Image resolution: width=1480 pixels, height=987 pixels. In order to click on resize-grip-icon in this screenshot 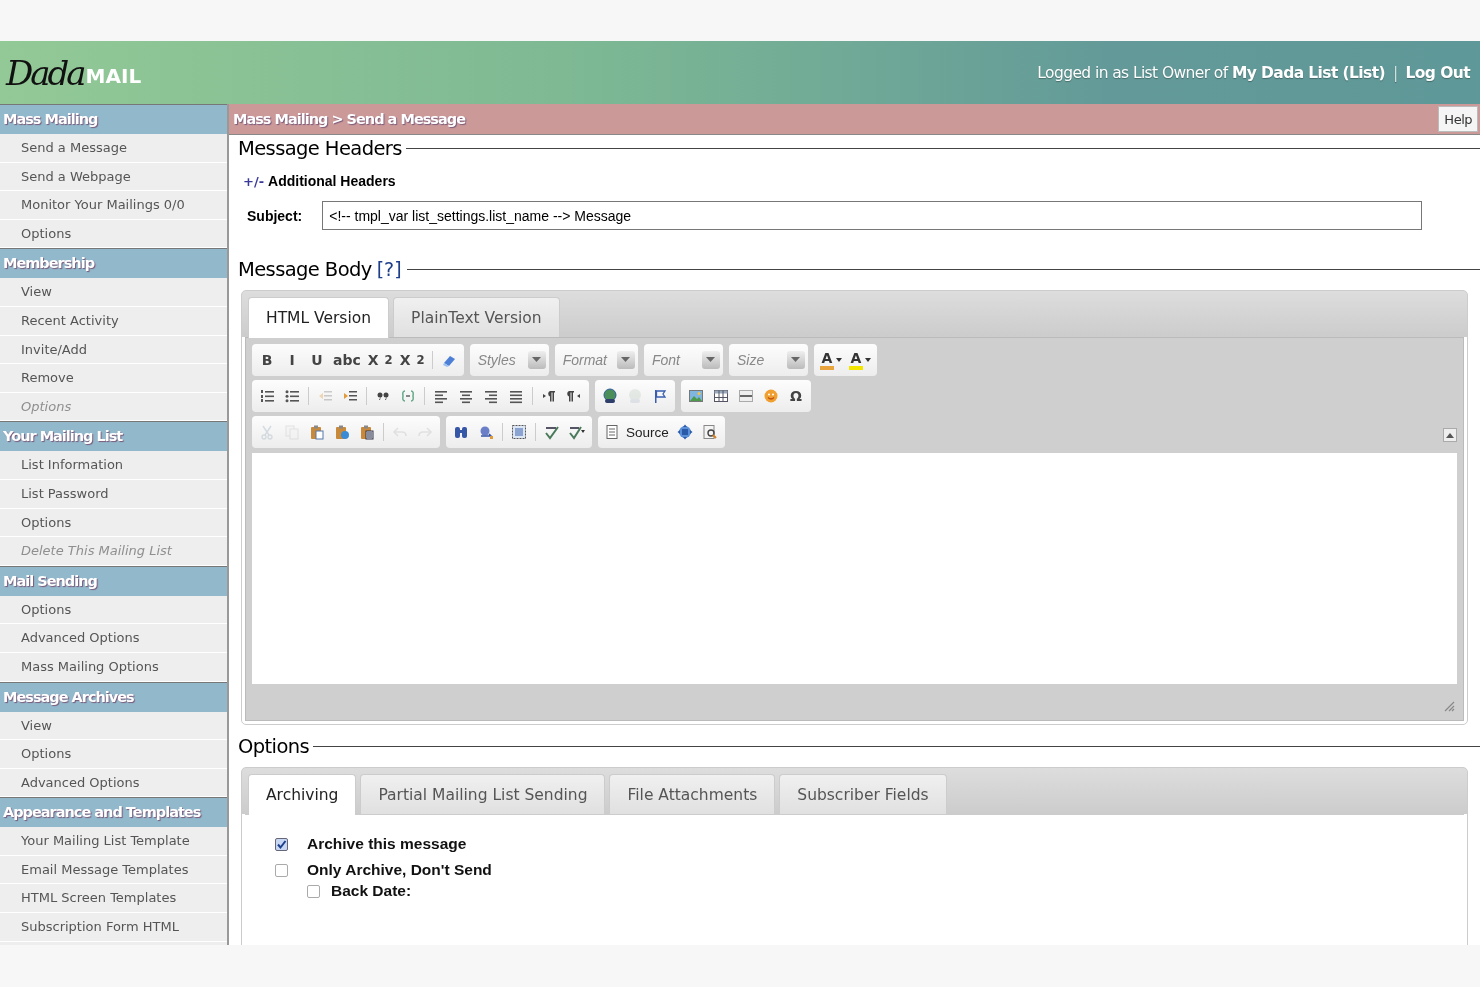, I will do `click(1449, 706)`.